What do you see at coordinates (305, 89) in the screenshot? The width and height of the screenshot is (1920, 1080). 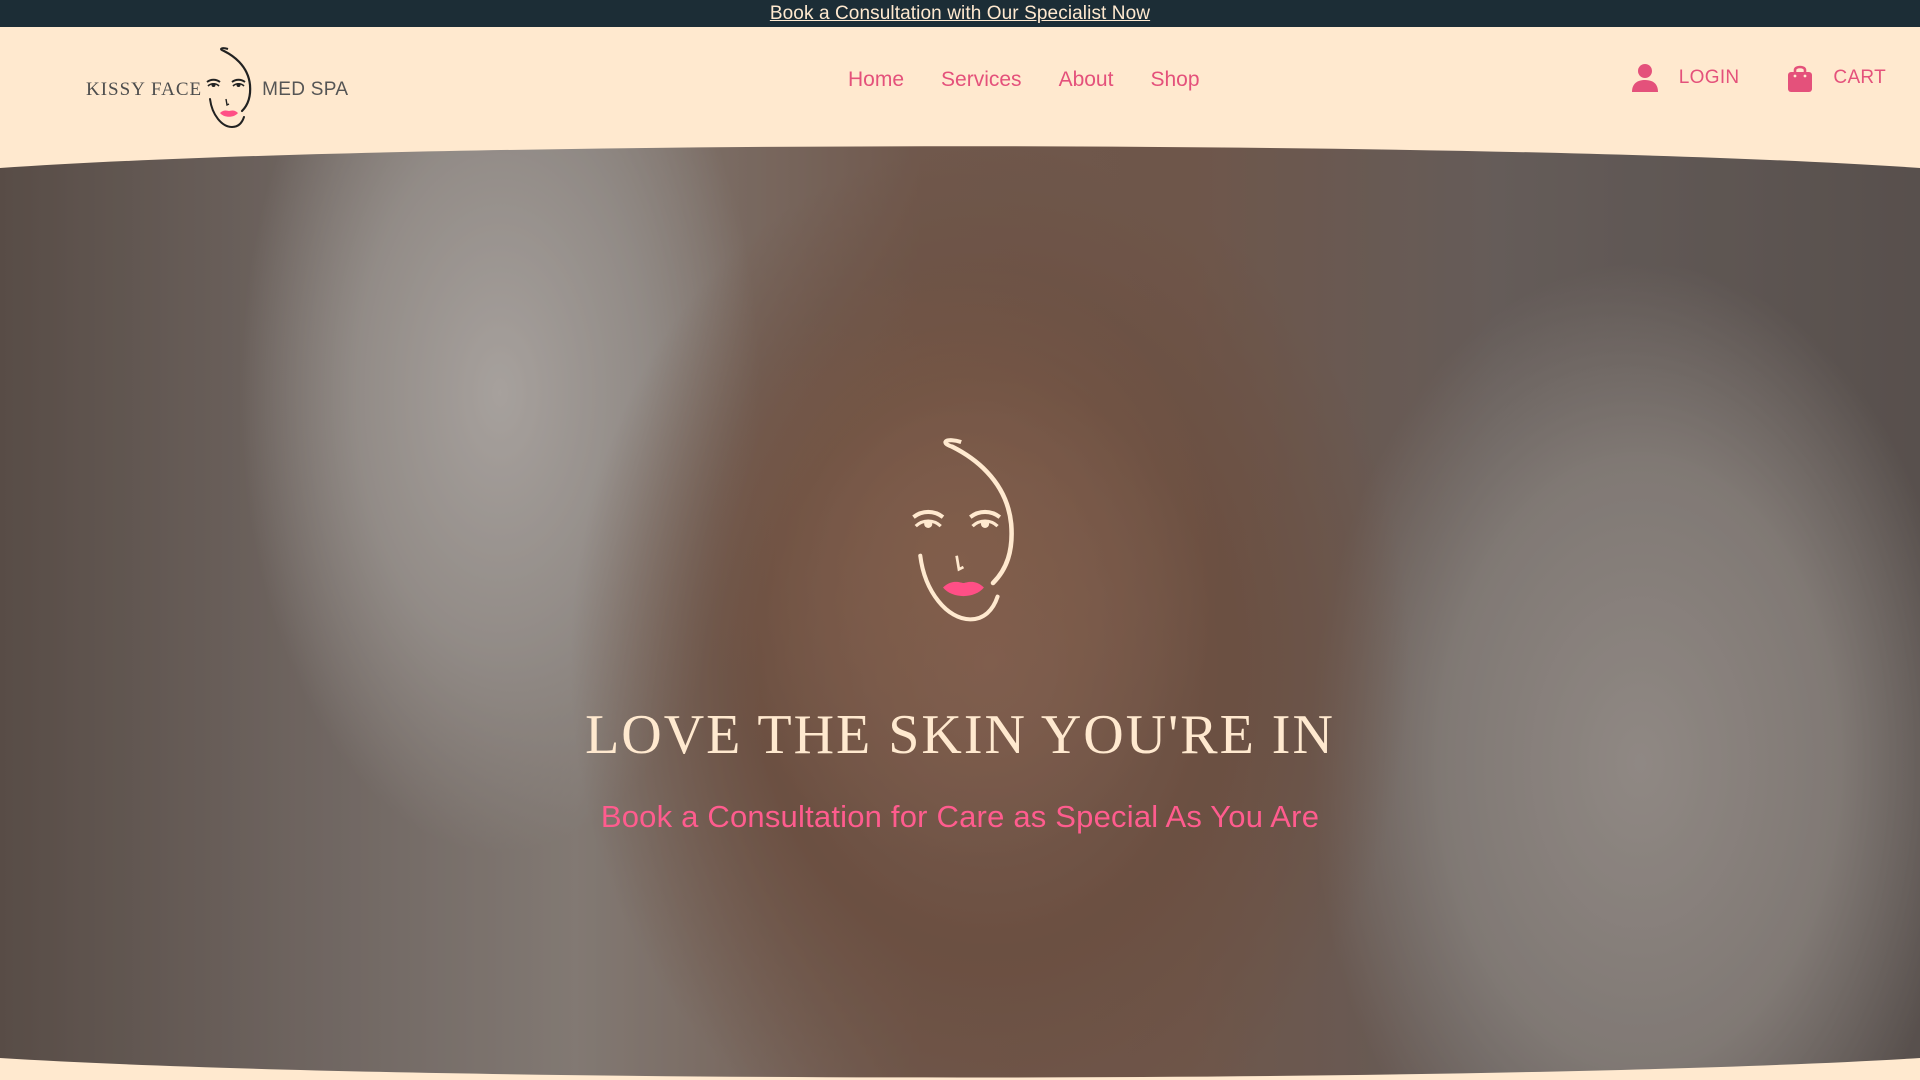 I see `logo-text-right: MED SPA` at bounding box center [305, 89].